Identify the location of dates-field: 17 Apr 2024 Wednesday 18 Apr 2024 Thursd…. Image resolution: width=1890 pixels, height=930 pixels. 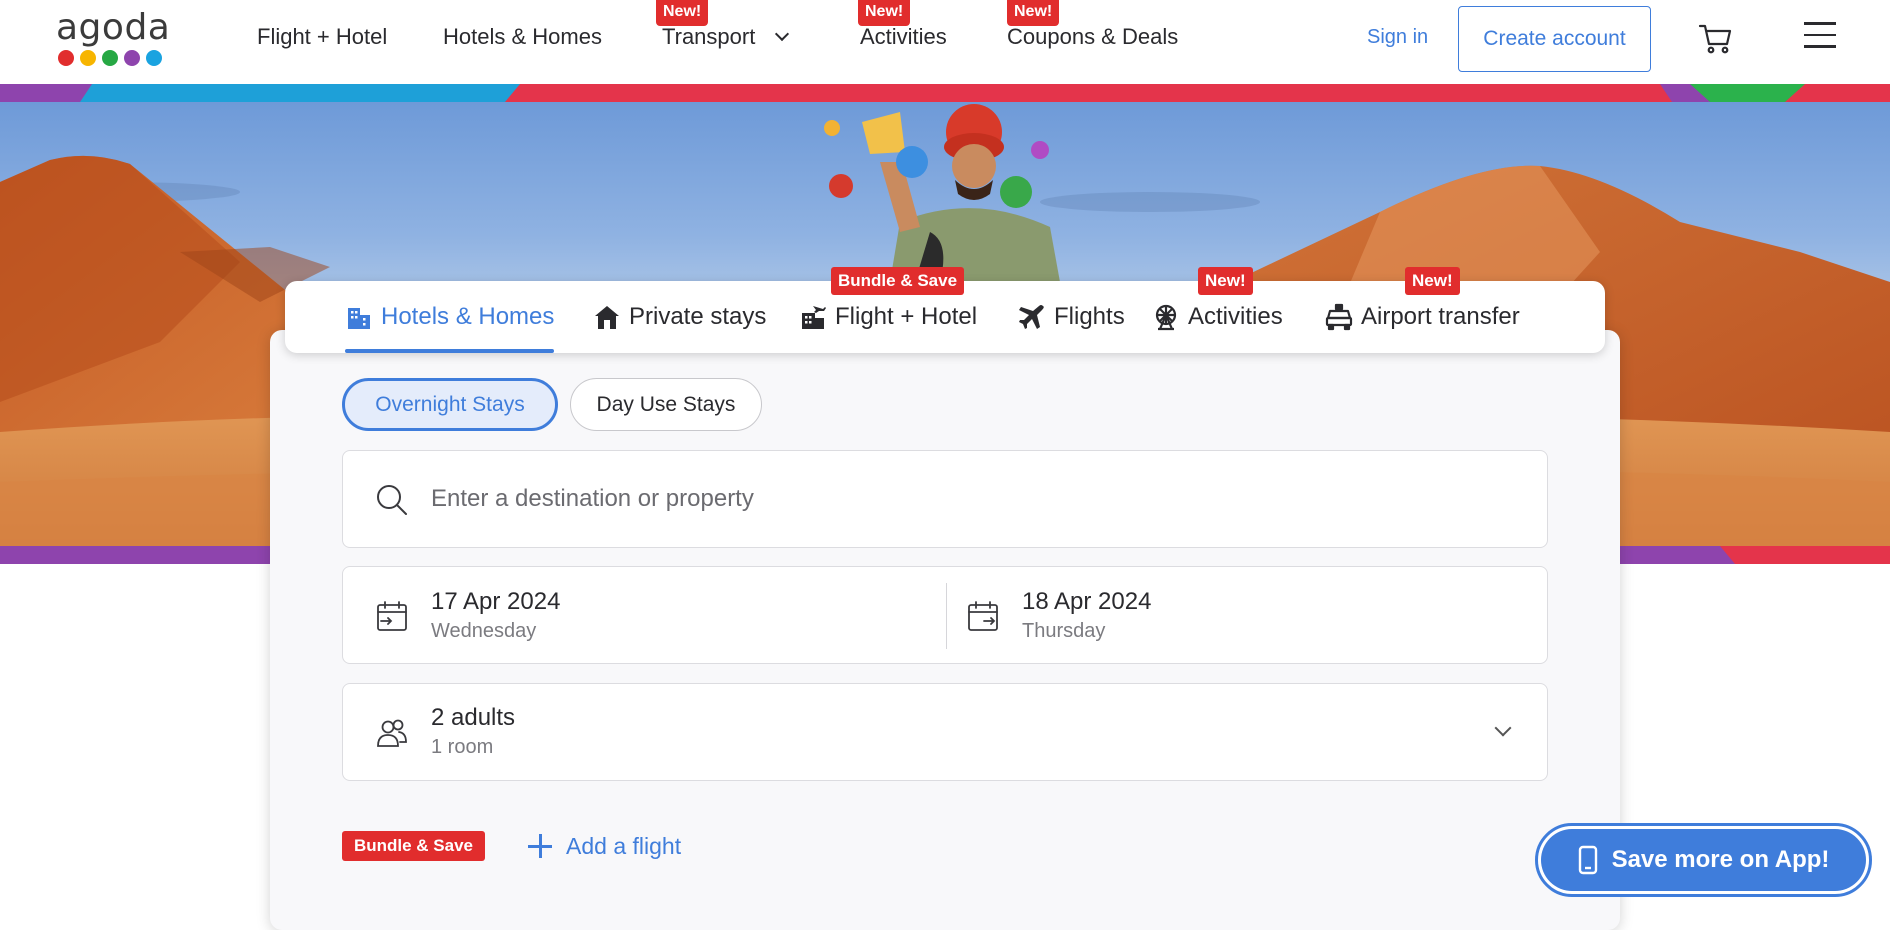
(945, 615).